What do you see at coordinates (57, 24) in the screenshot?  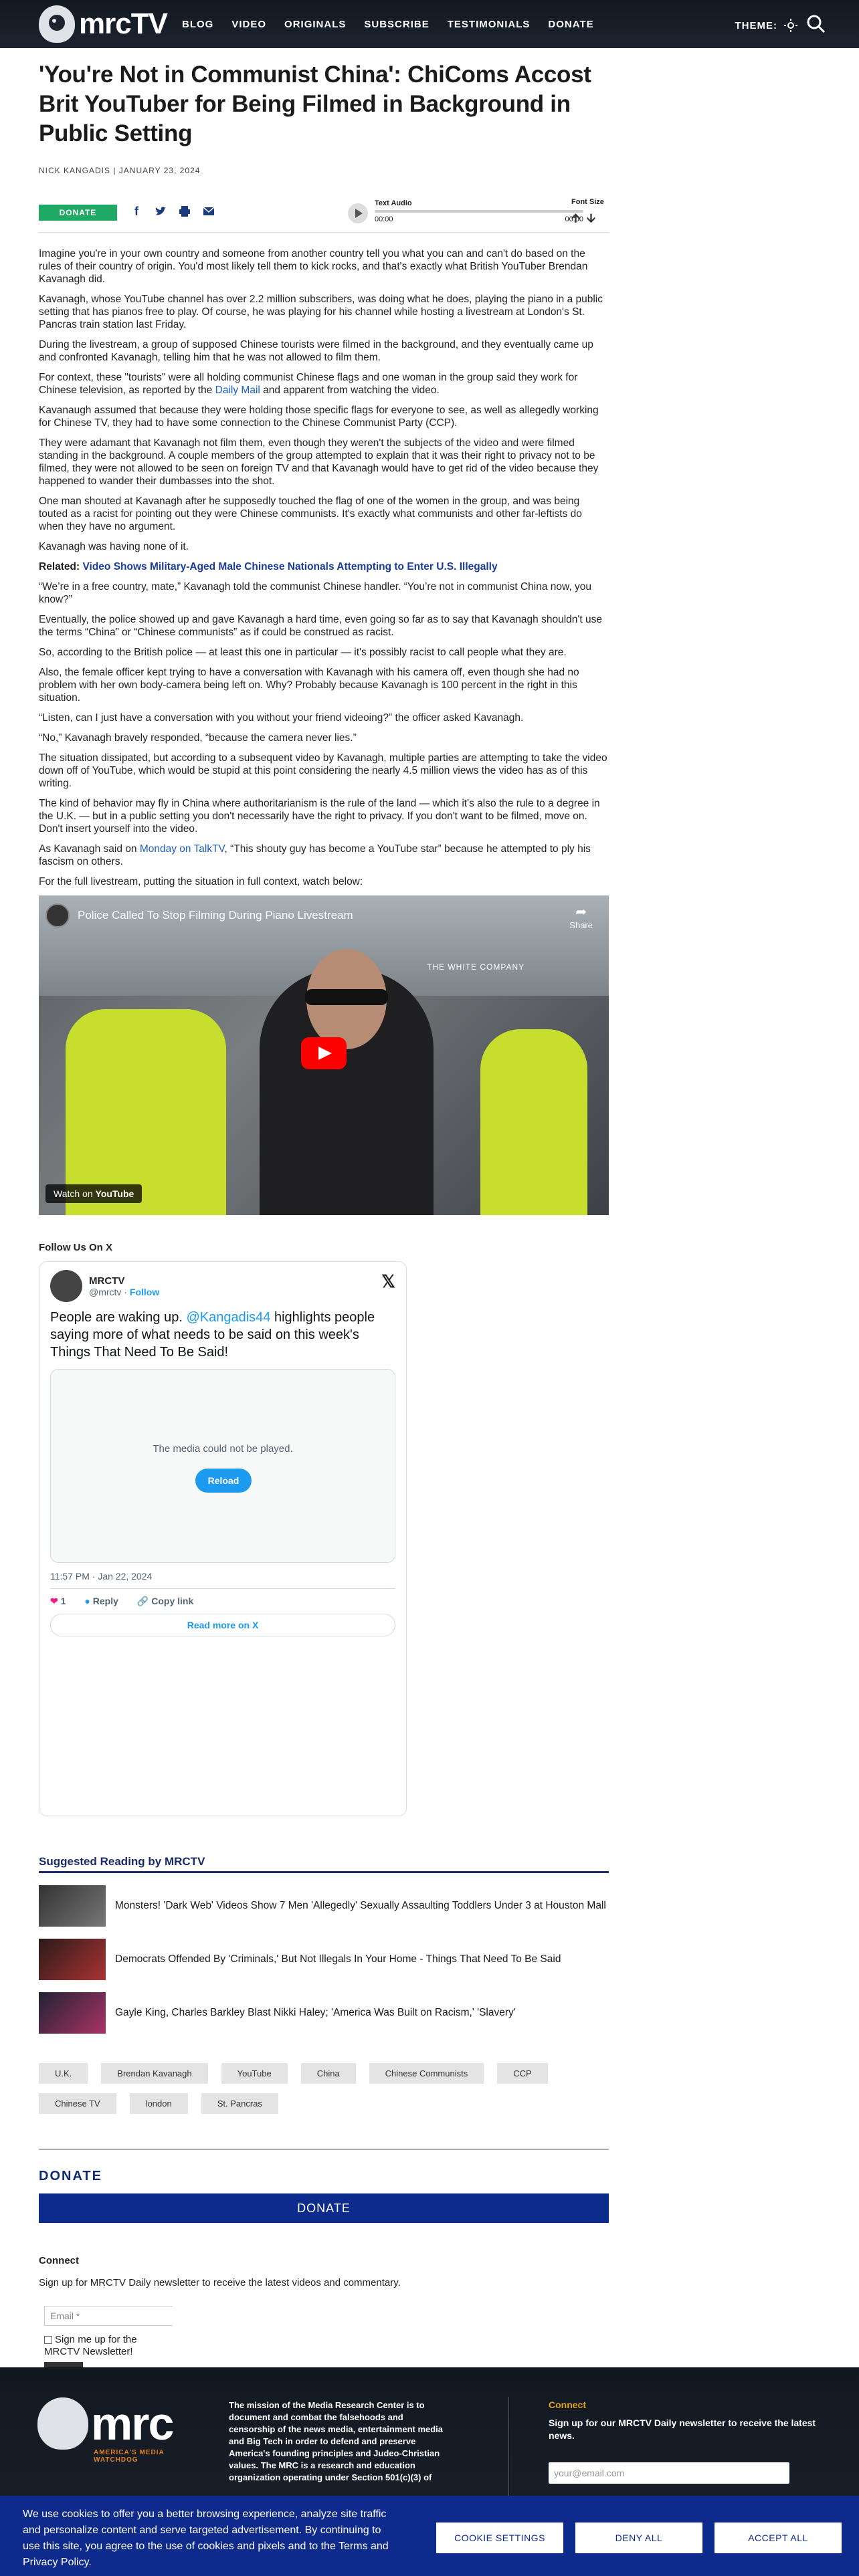 I see `shield-logo-icon` at bounding box center [57, 24].